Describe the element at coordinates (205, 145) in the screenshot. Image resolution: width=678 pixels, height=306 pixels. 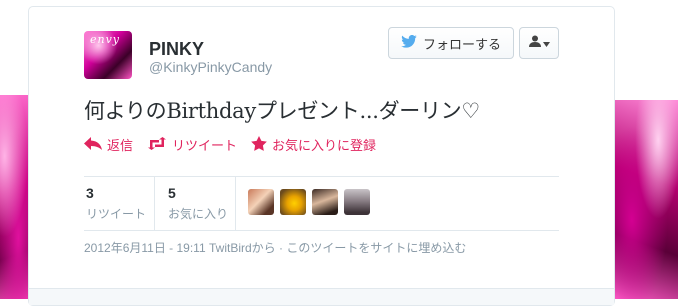
I see `retweet-label: リツイート` at that location.